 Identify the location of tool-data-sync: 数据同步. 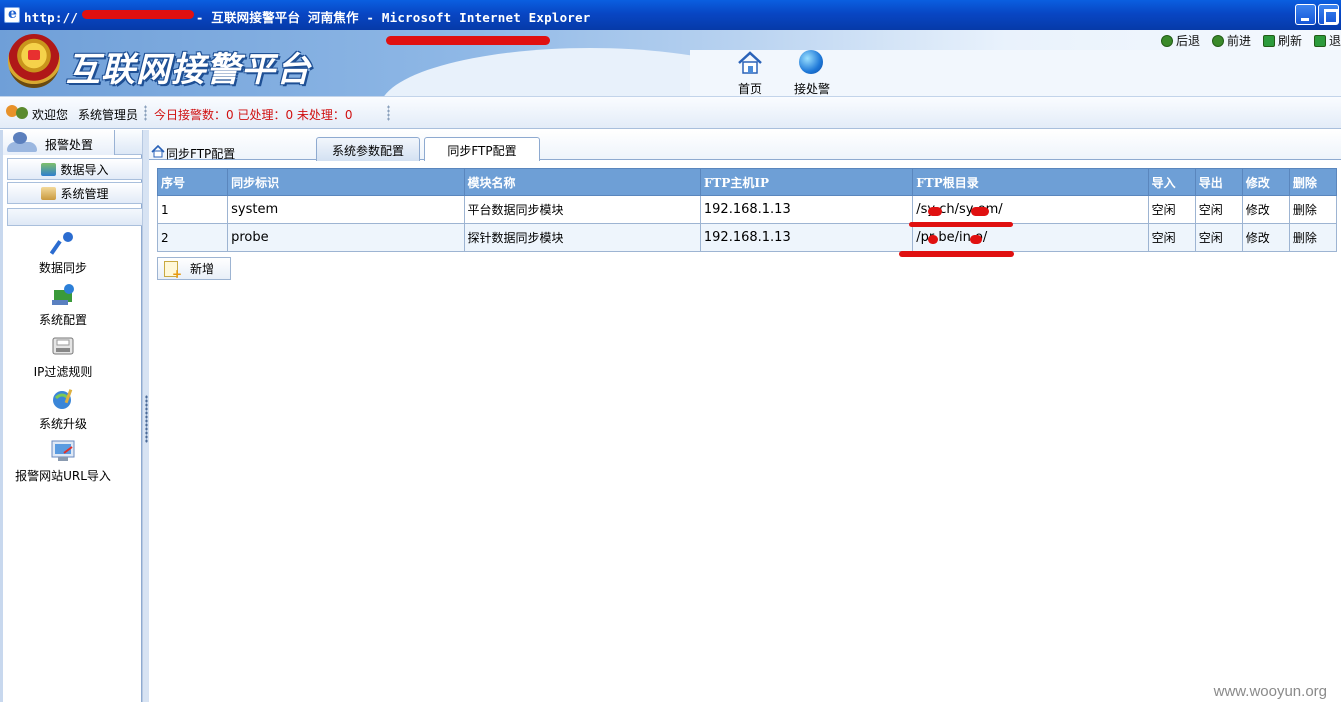
(63, 253).